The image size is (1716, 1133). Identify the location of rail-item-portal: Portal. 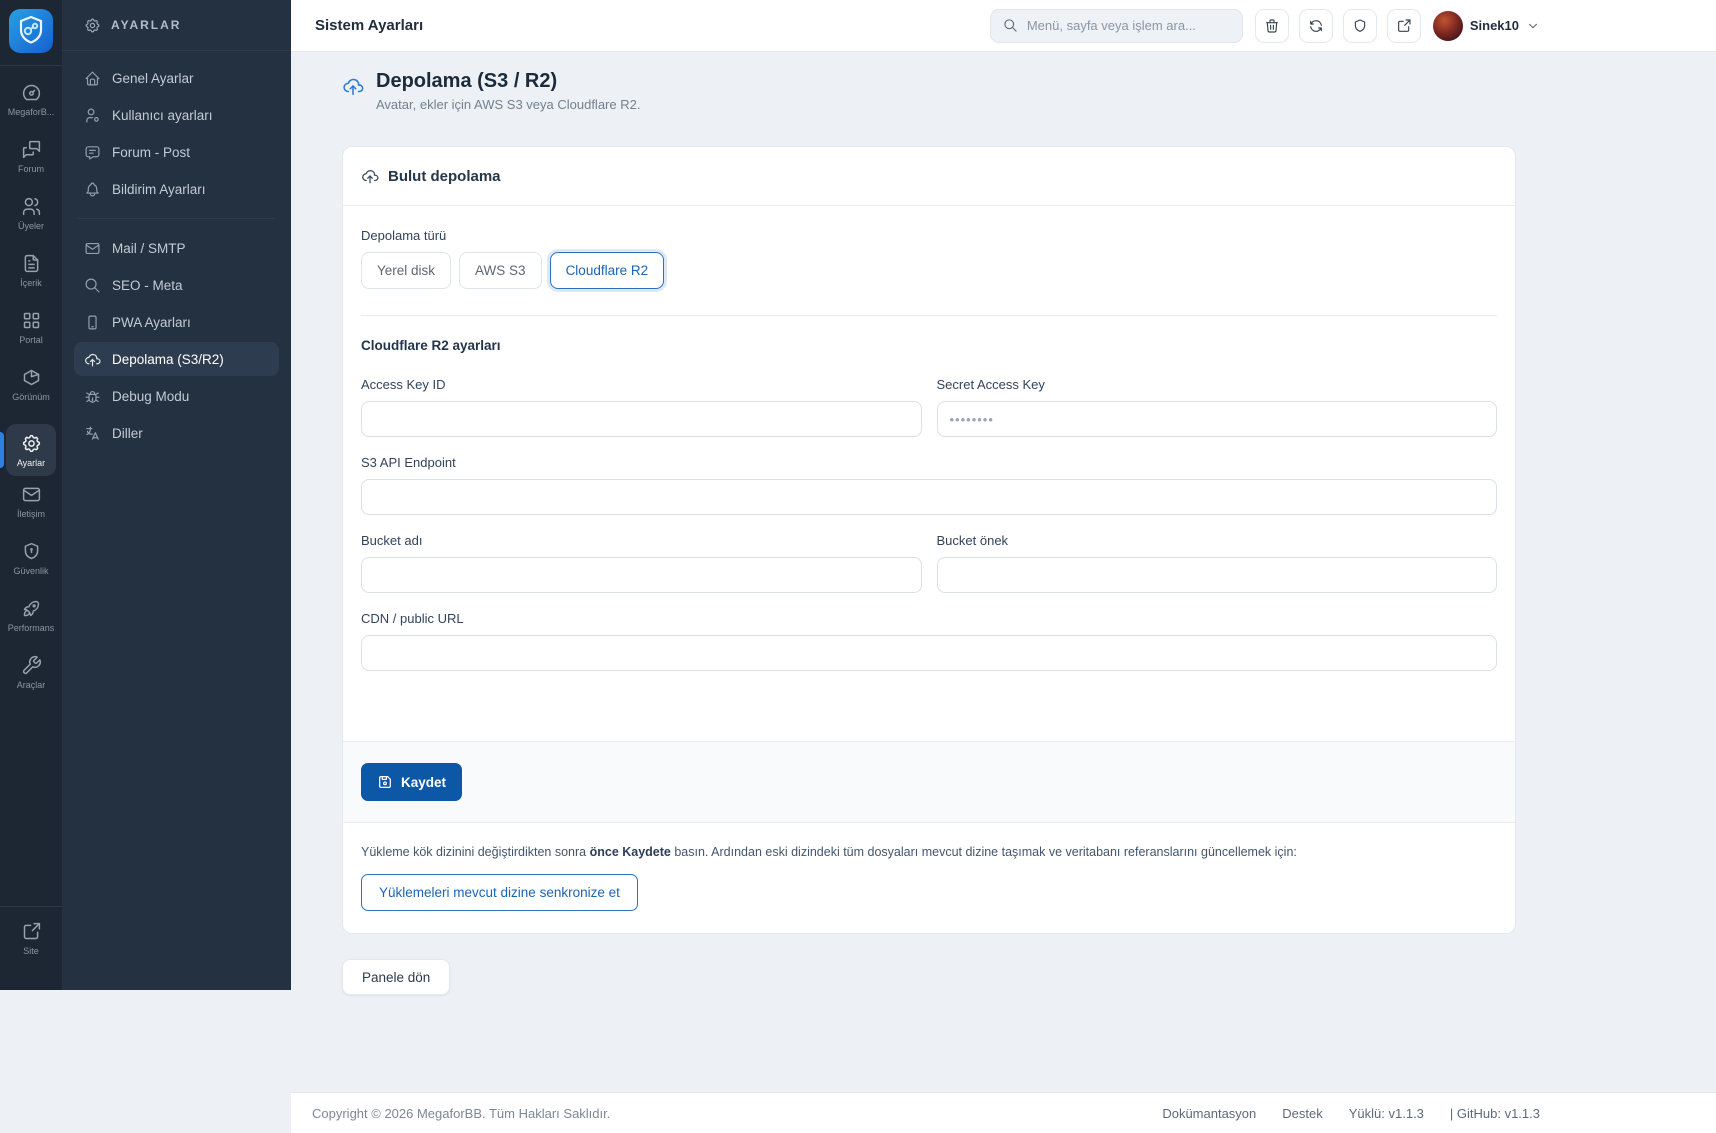
(31, 332).